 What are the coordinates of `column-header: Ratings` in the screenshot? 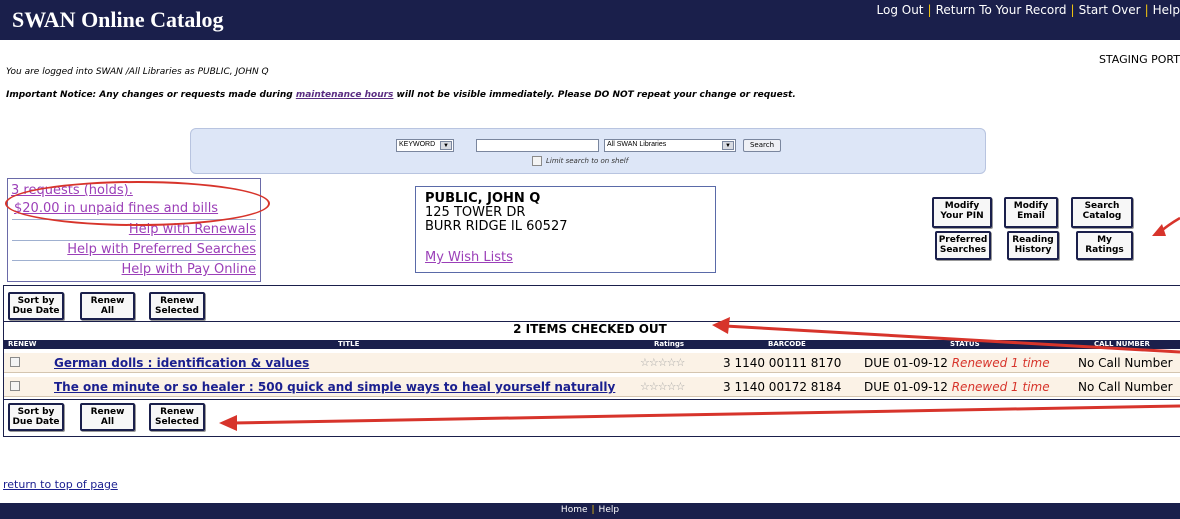 It's located at (669, 344).